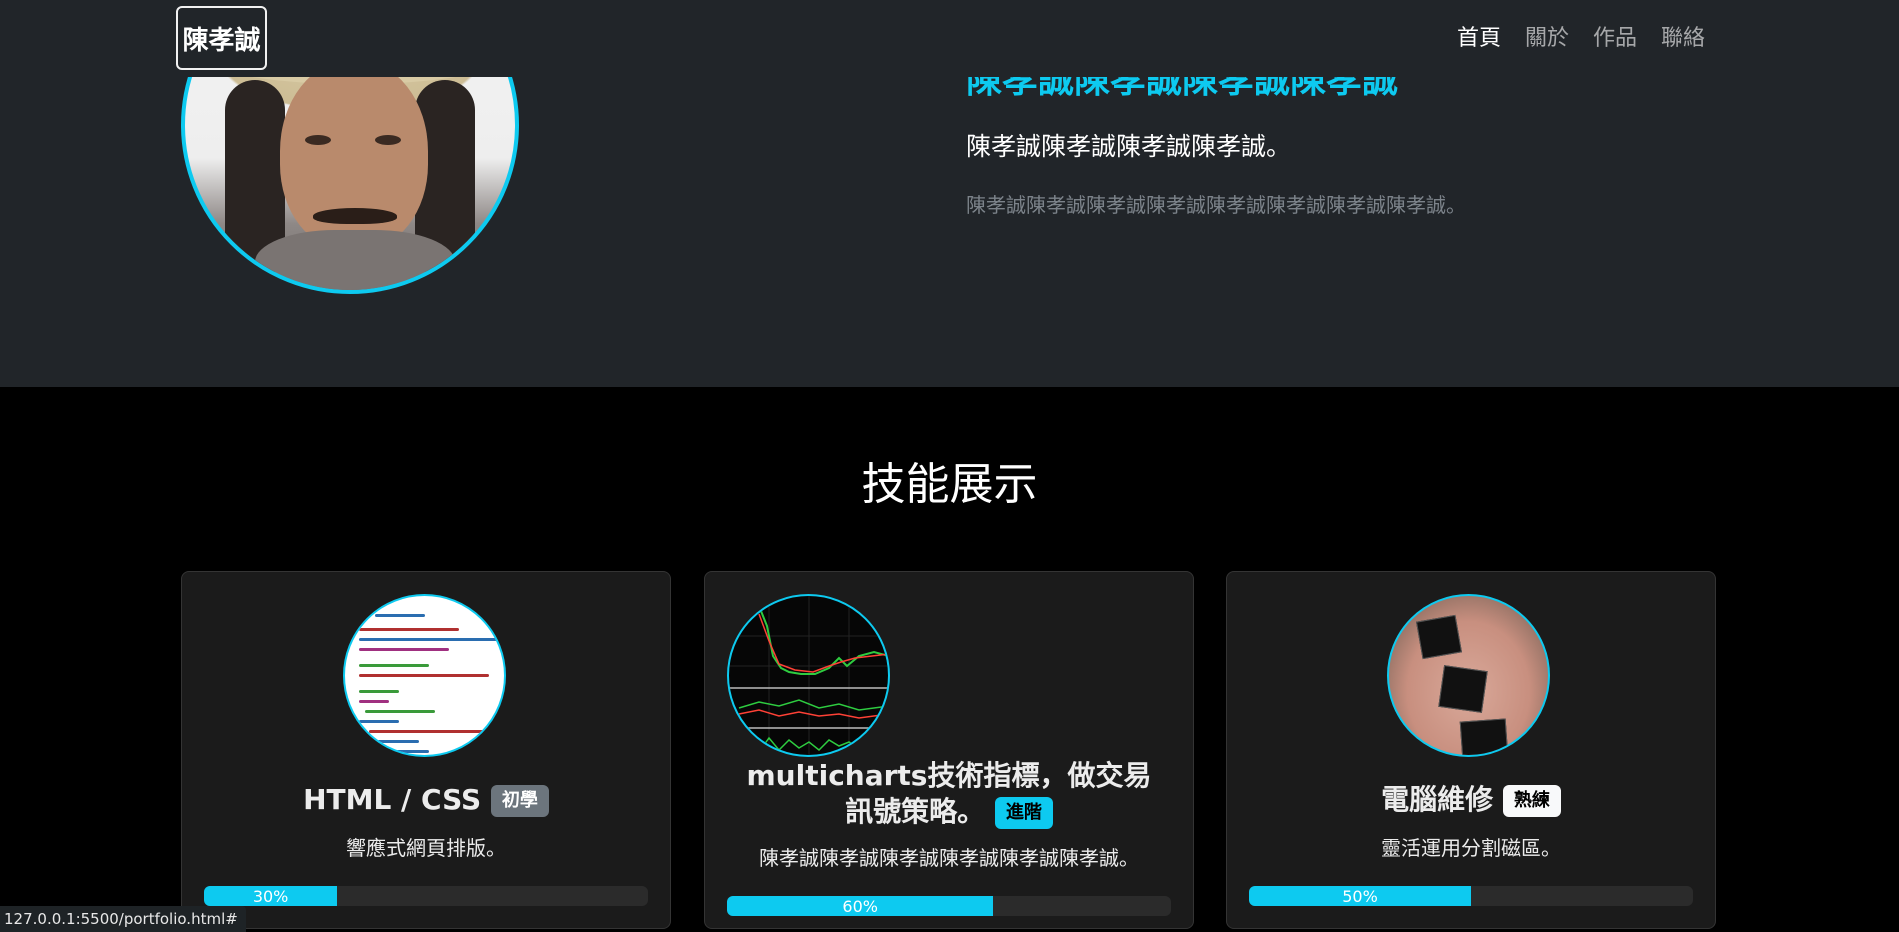  I want to click on nav-link-contact: 聯絡, so click(1683, 36).